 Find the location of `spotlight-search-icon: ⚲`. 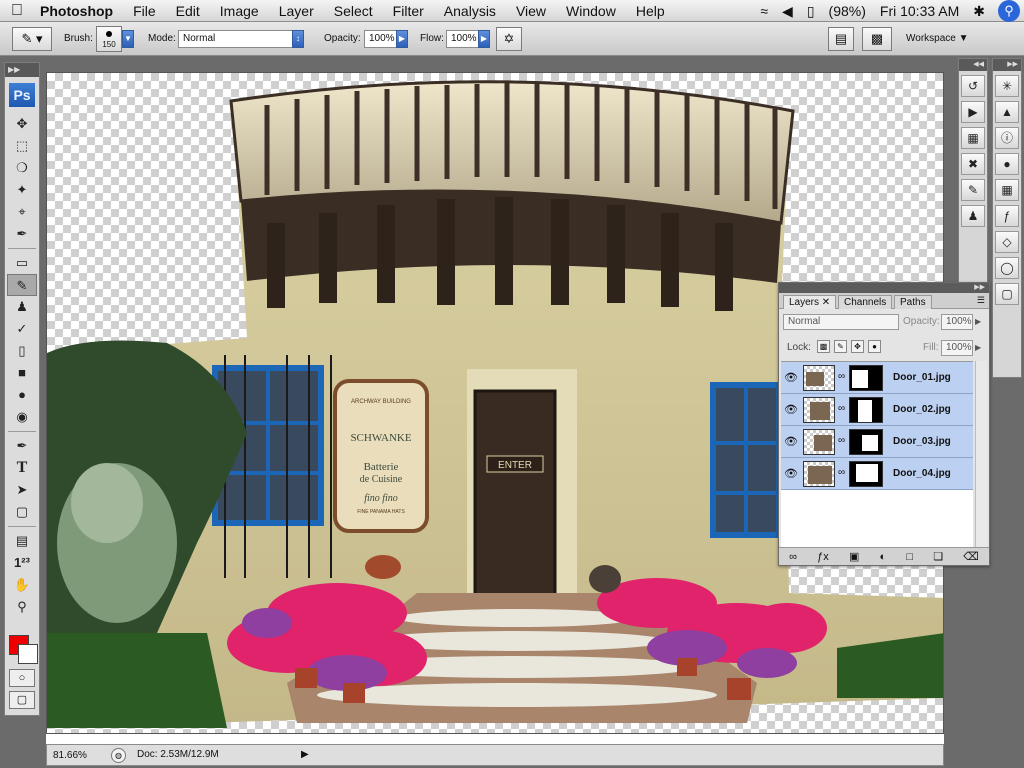

spotlight-search-icon: ⚲ is located at coordinates (1009, 11).